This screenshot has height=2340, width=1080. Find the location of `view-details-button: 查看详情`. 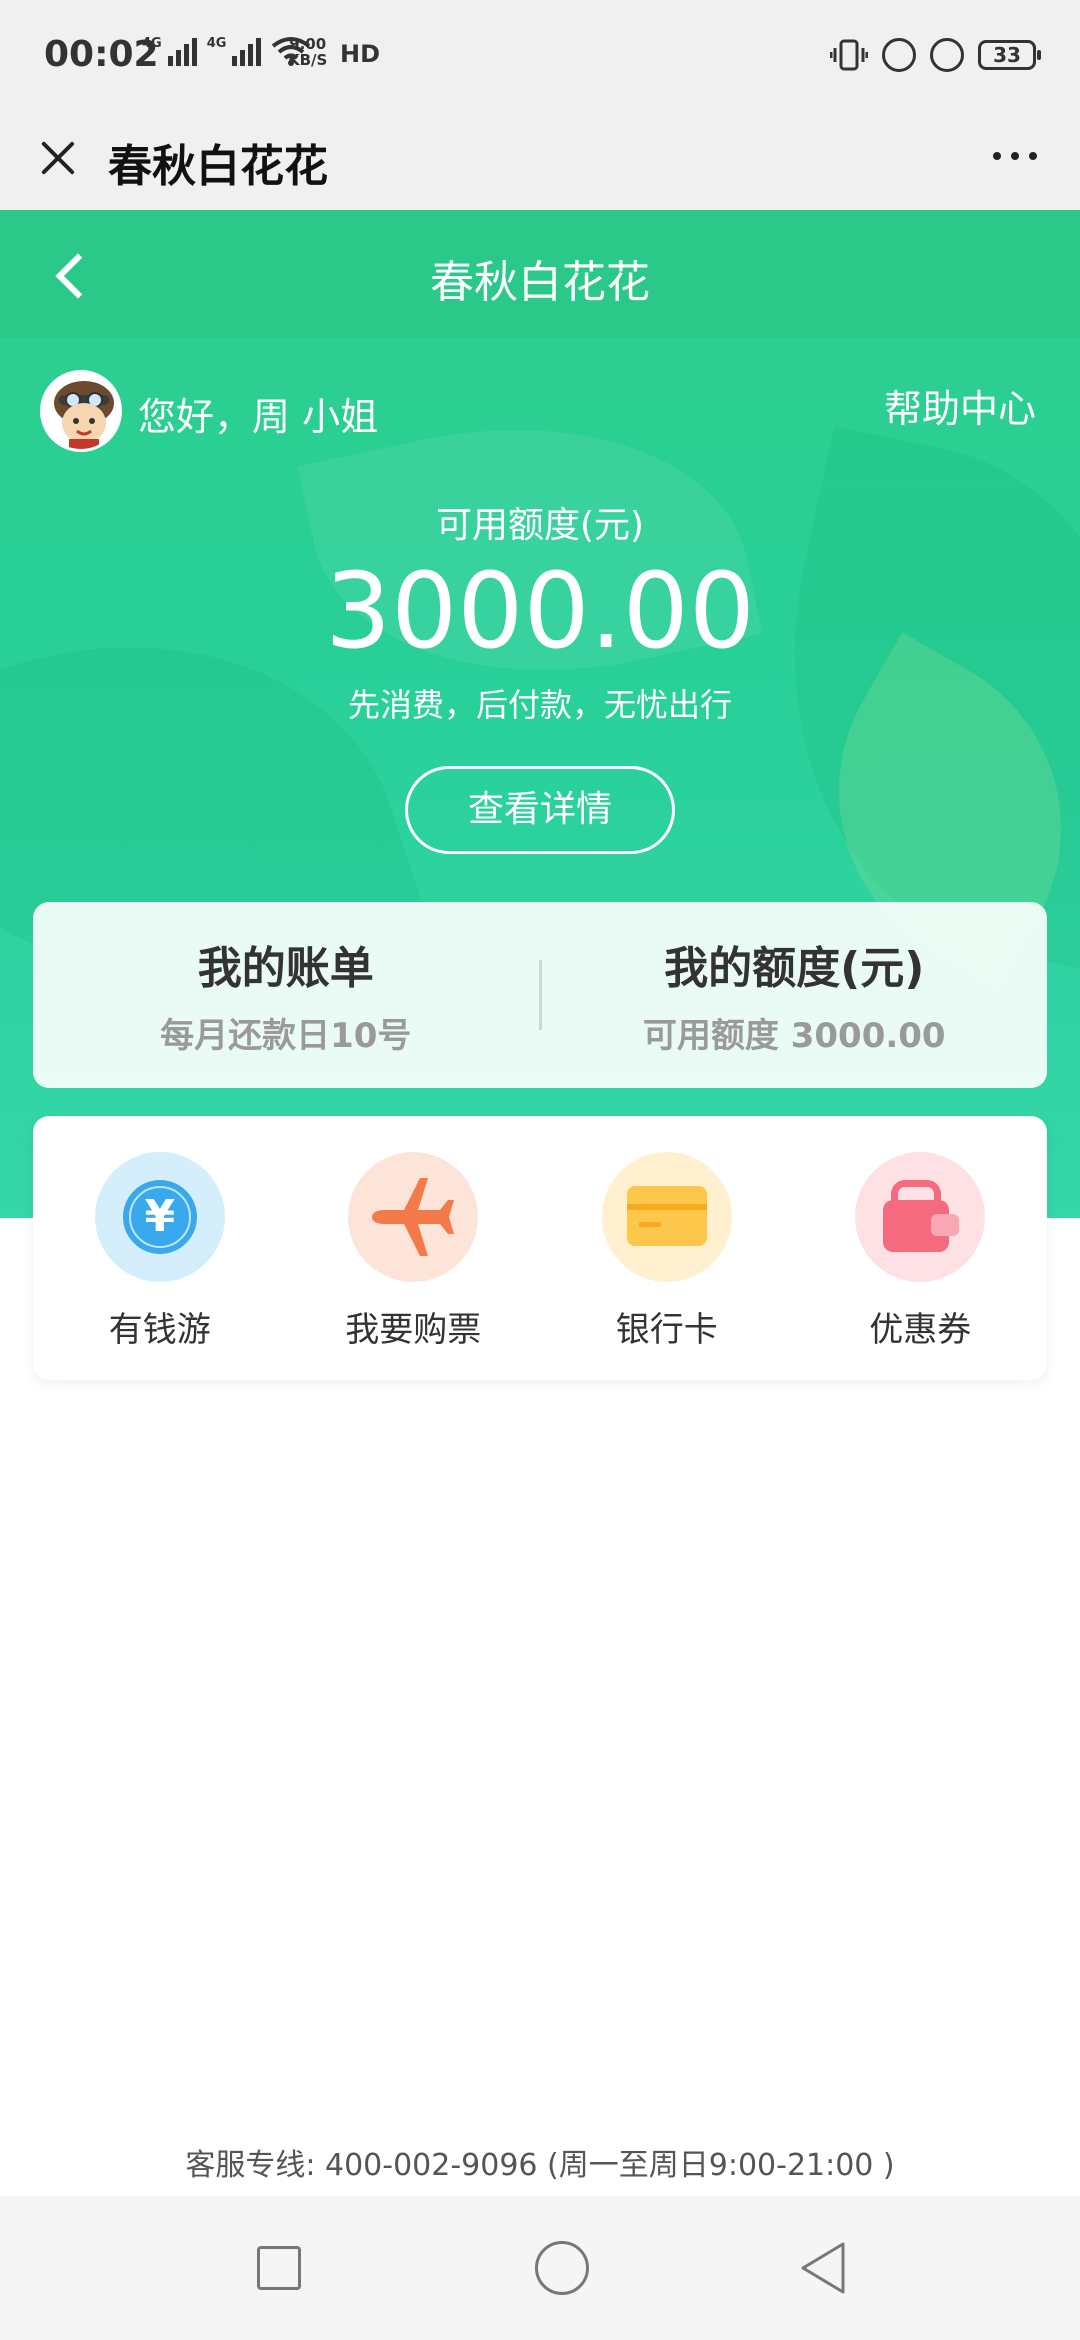

view-details-button: 查看详情 is located at coordinates (540, 810).